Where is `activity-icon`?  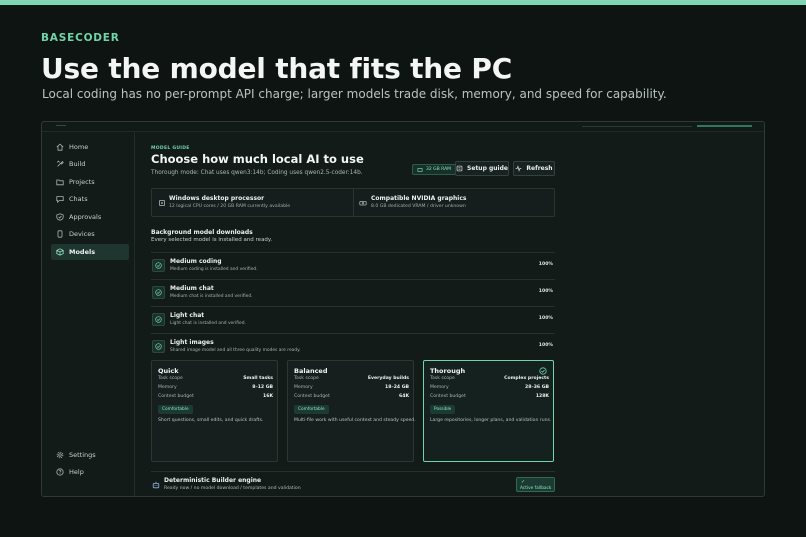
activity-icon is located at coordinates (519, 168).